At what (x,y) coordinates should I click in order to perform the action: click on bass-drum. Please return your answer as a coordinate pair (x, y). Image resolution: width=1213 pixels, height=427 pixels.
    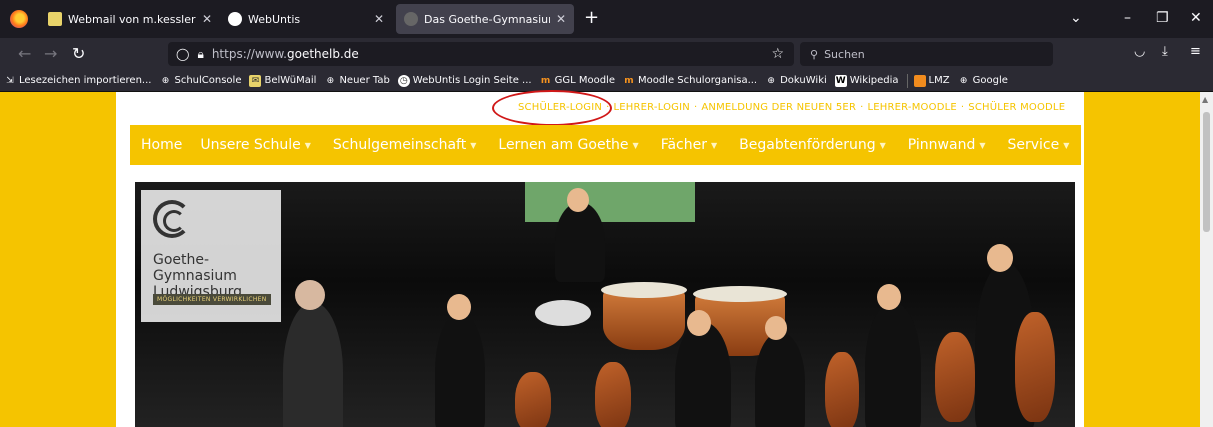
    Looking at the image, I should click on (563, 313).